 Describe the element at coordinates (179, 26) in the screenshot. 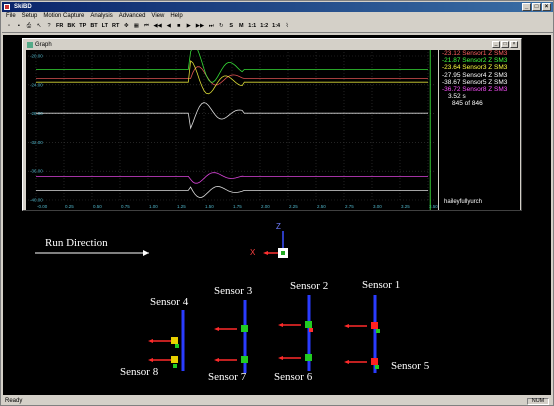

I see `stop-icon: ■` at that location.